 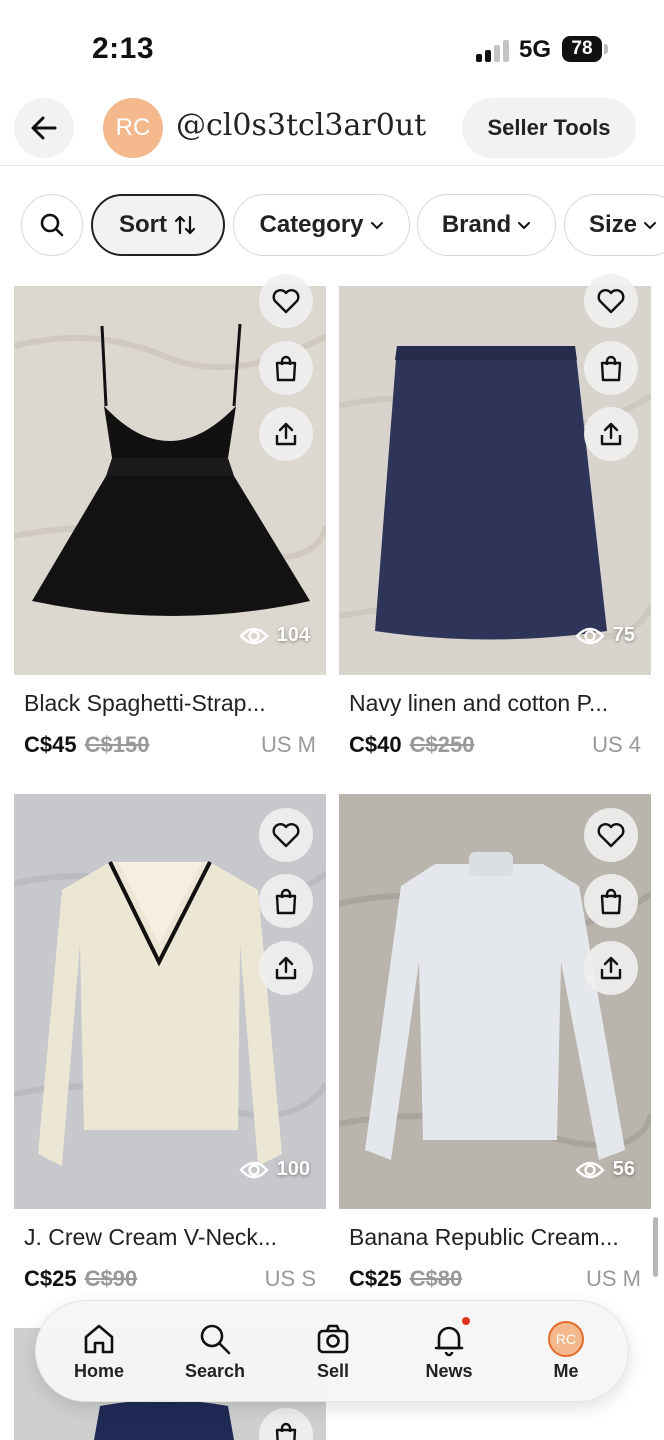 What do you see at coordinates (375, 744) in the screenshot?
I see `listing-price: C$40` at bounding box center [375, 744].